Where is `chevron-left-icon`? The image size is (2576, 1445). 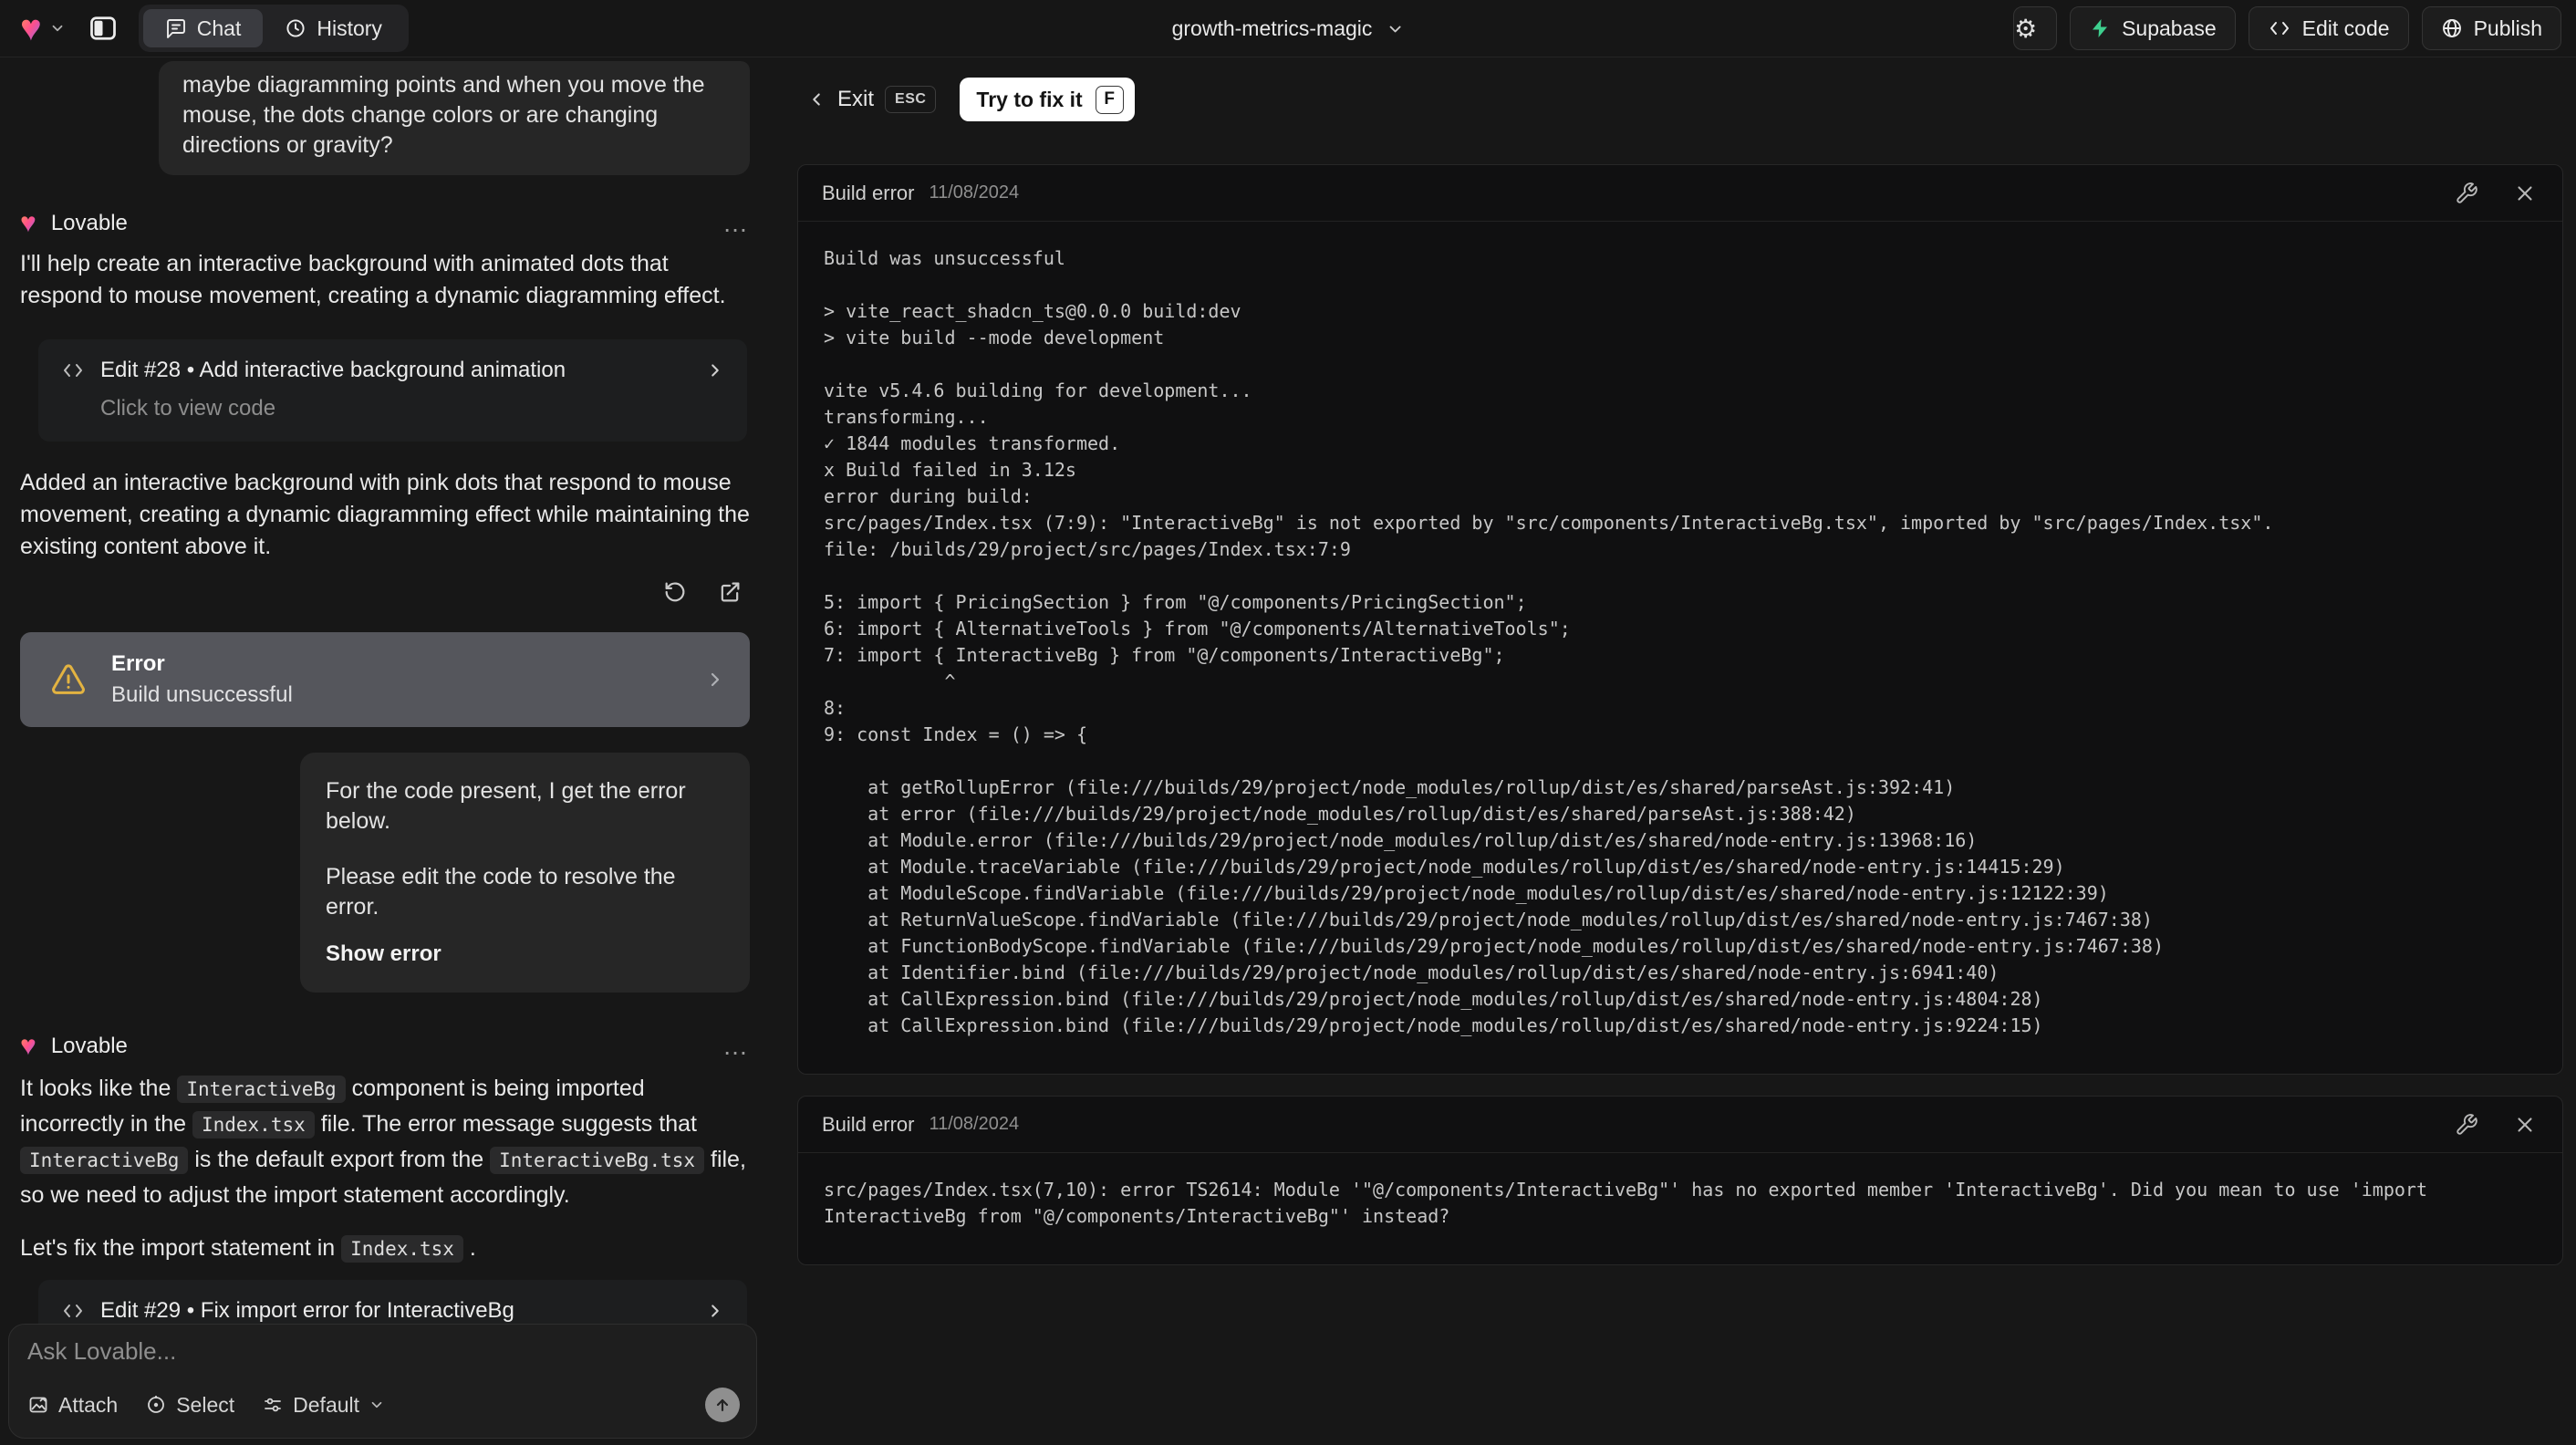
chevron-left-icon is located at coordinates (816, 99).